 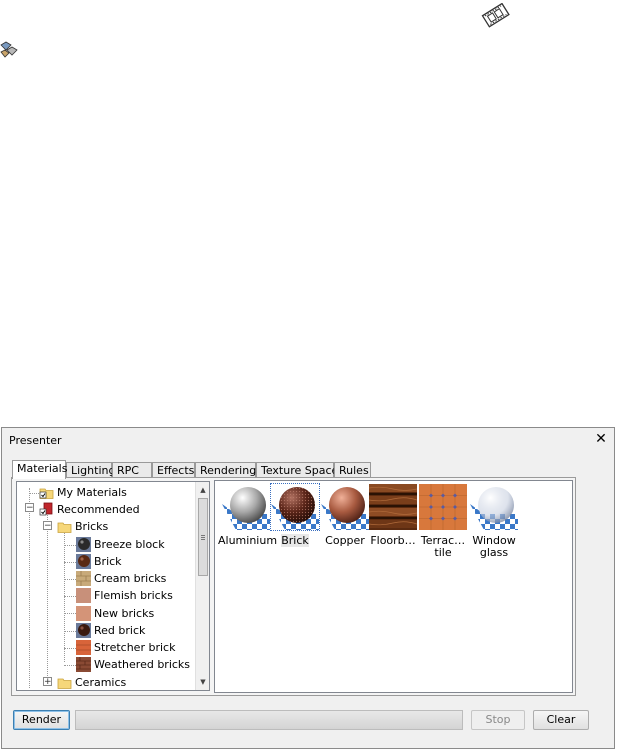 I want to click on aluminium-sphere-icon, so click(x=246, y=508).